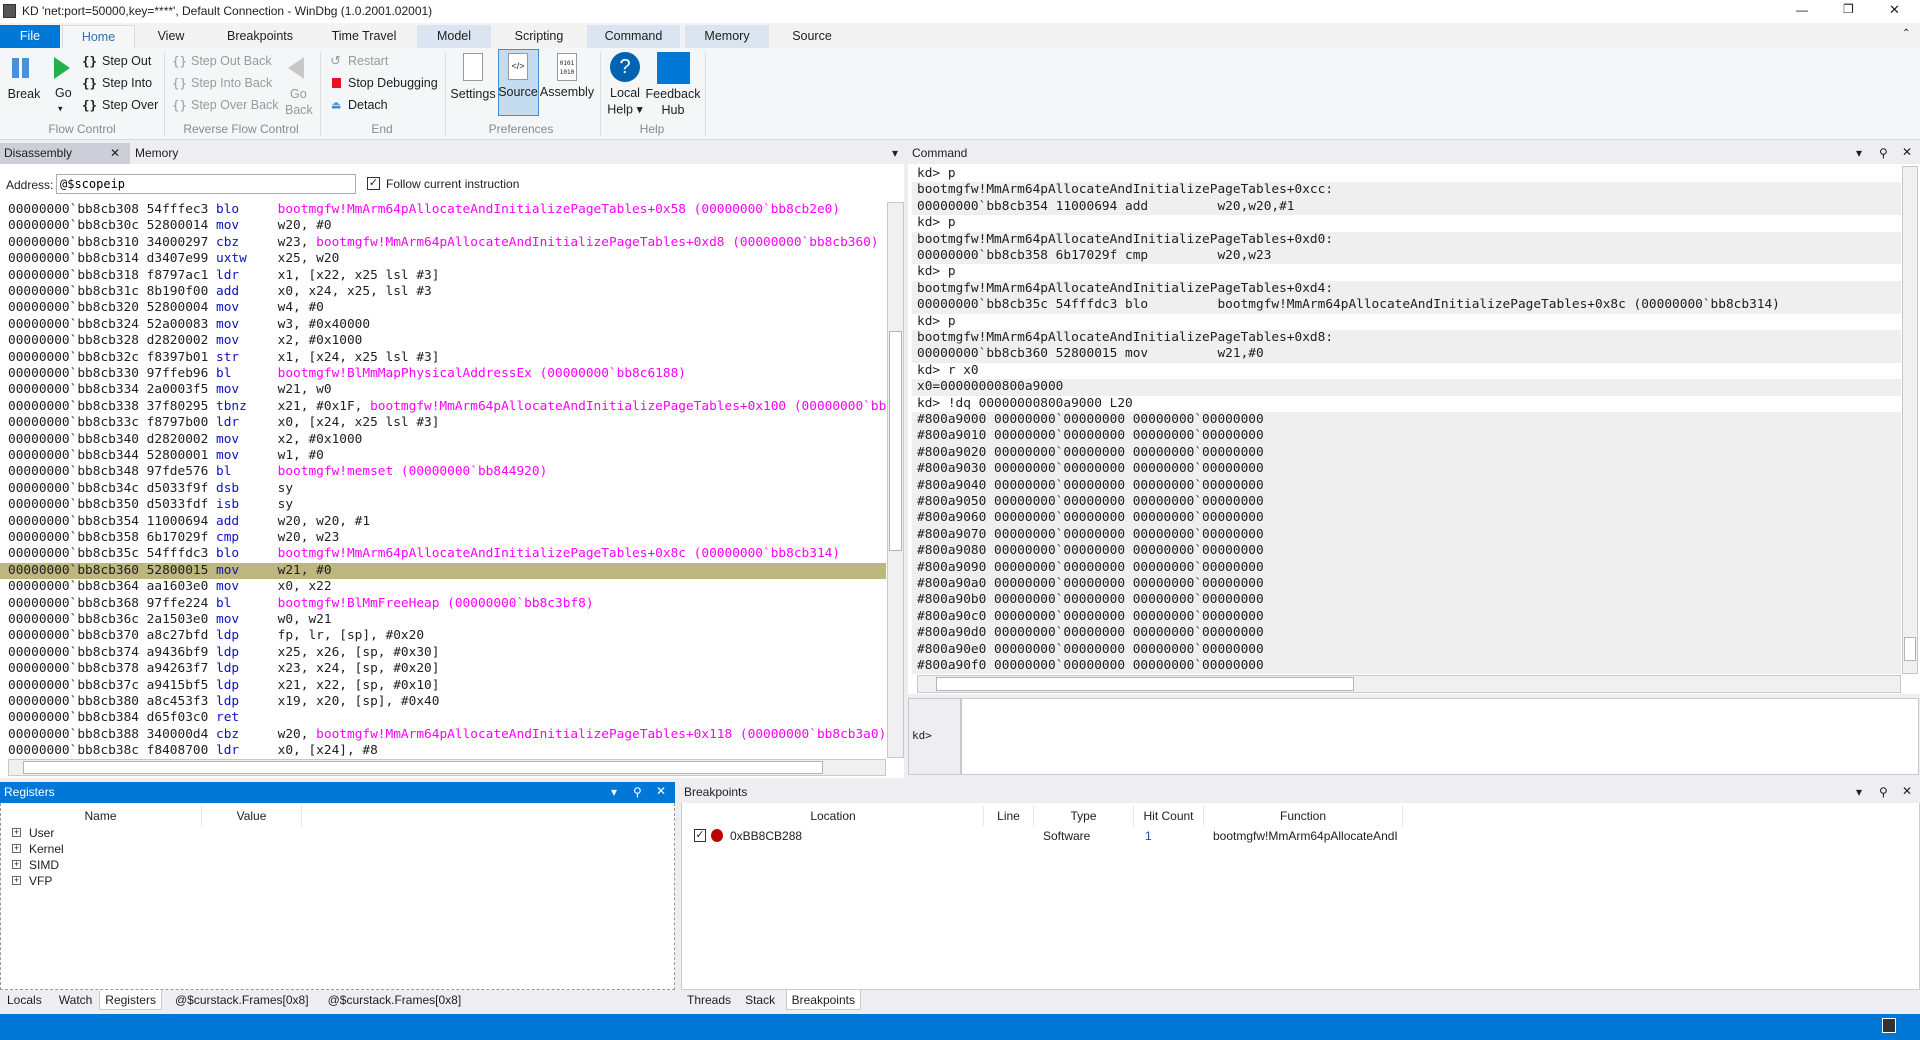 The image size is (1920, 1040). What do you see at coordinates (443, 620) in the screenshot?
I see `disassembly-row: 00000000`bb8cb36c 2a1503e0 mov w0, w21` at bounding box center [443, 620].